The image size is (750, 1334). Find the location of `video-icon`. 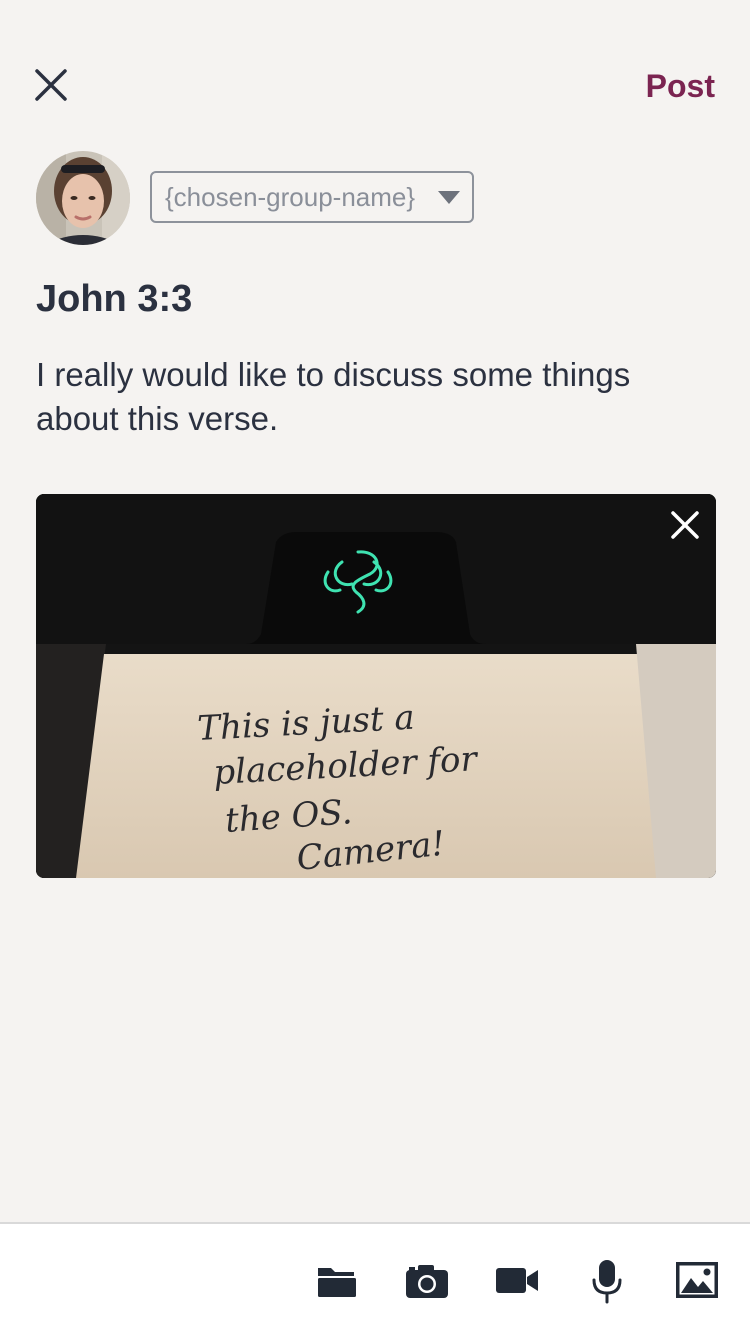

video-icon is located at coordinates (517, 1280).